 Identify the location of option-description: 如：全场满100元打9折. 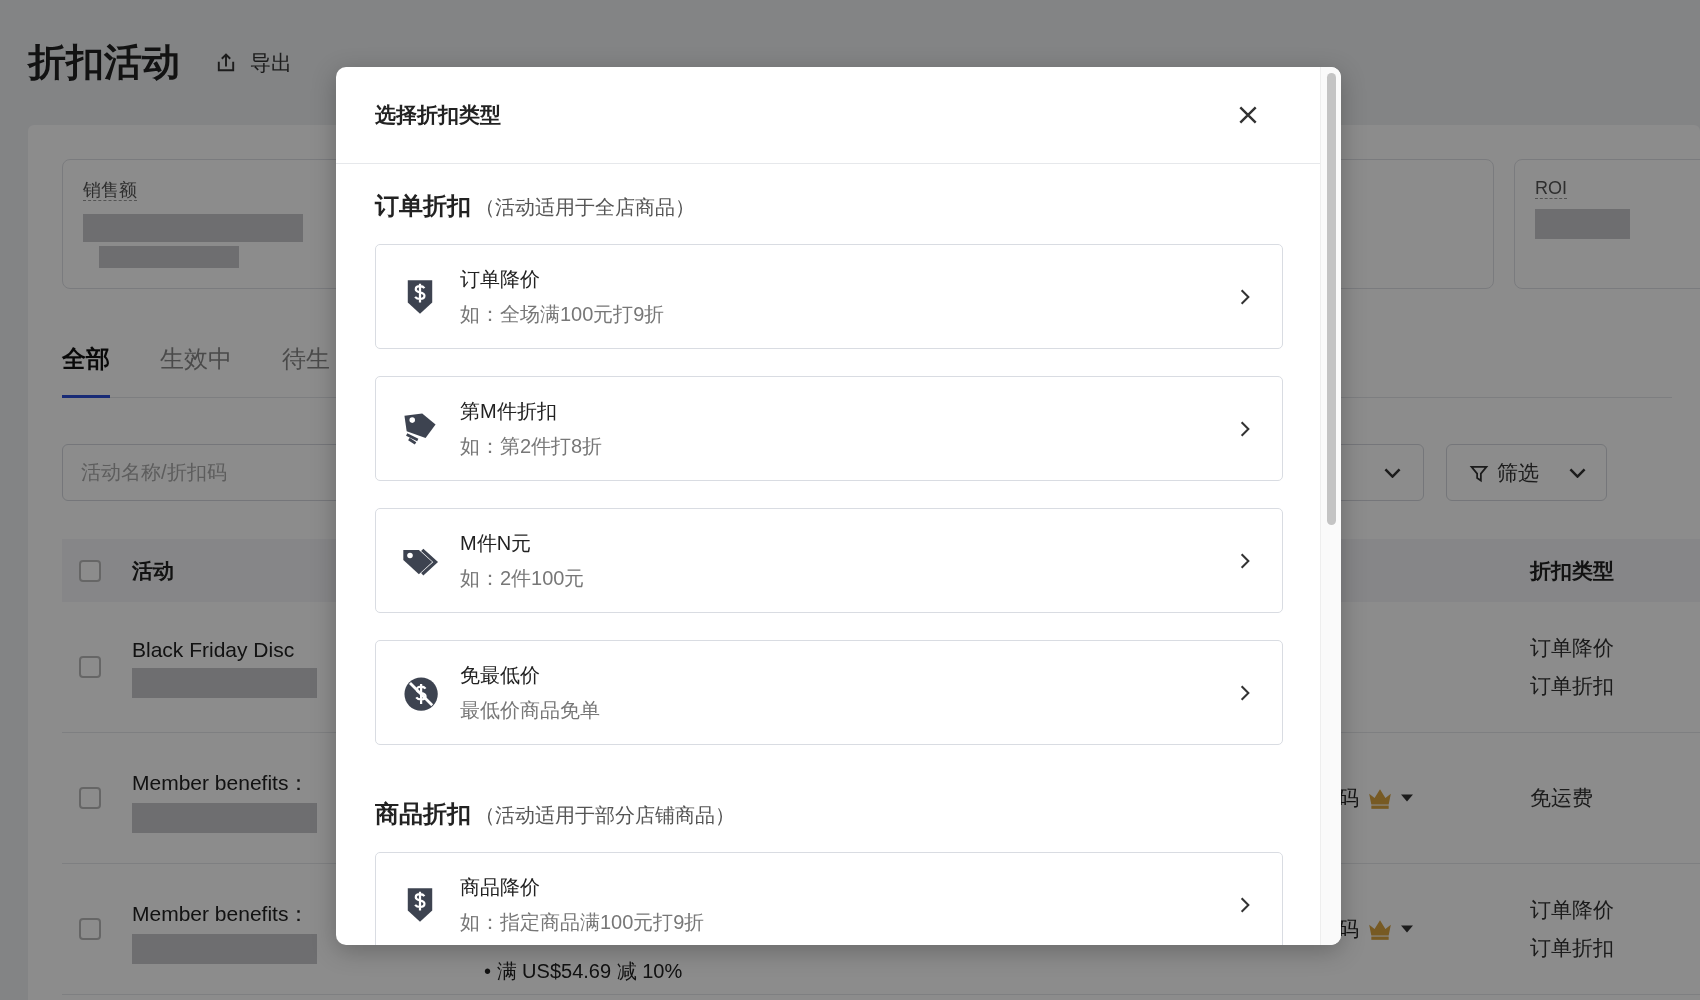
(563, 314).